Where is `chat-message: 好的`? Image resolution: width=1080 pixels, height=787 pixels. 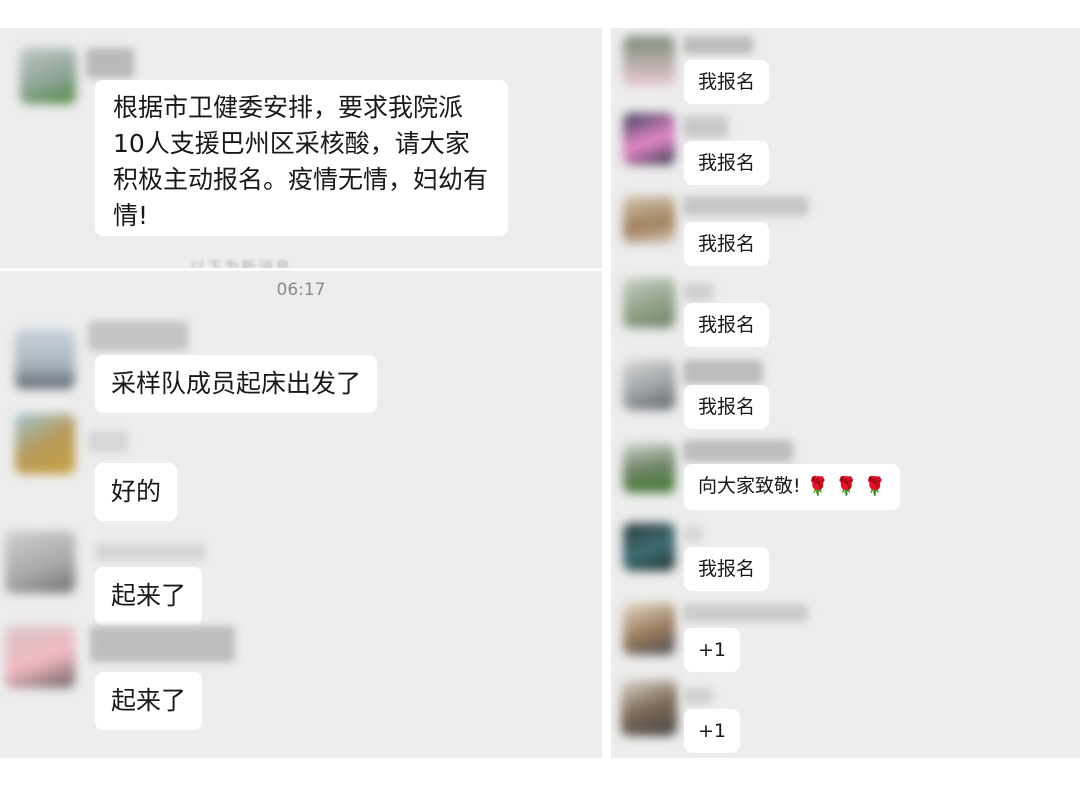
chat-message: 好的 is located at coordinates (136, 492).